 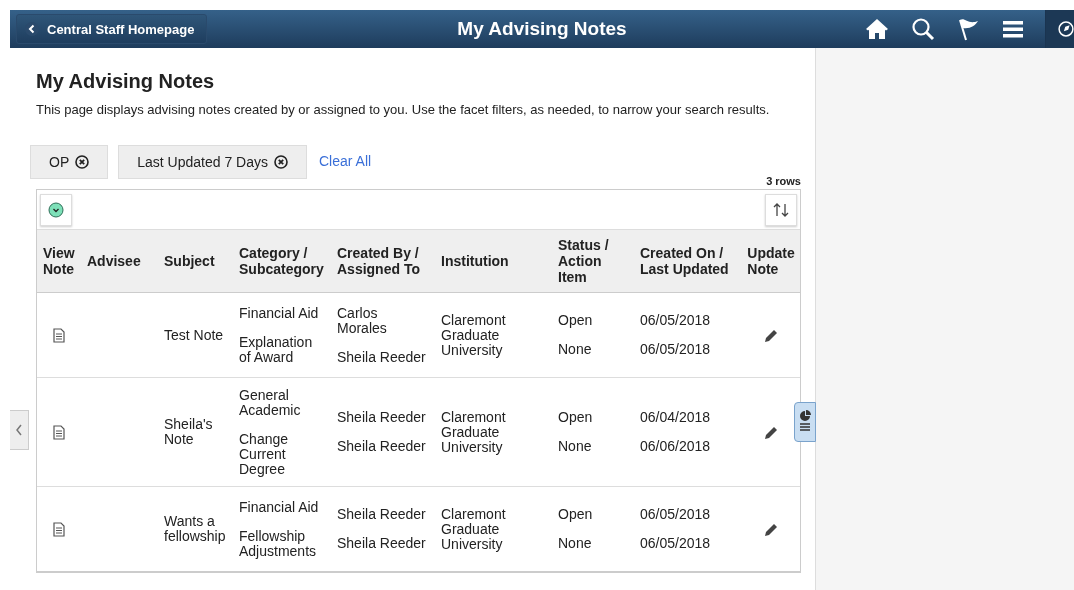 What do you see at coordinates (923, 29) in the screenshot?
I see `search-icon` at bounding box center [923, 29].